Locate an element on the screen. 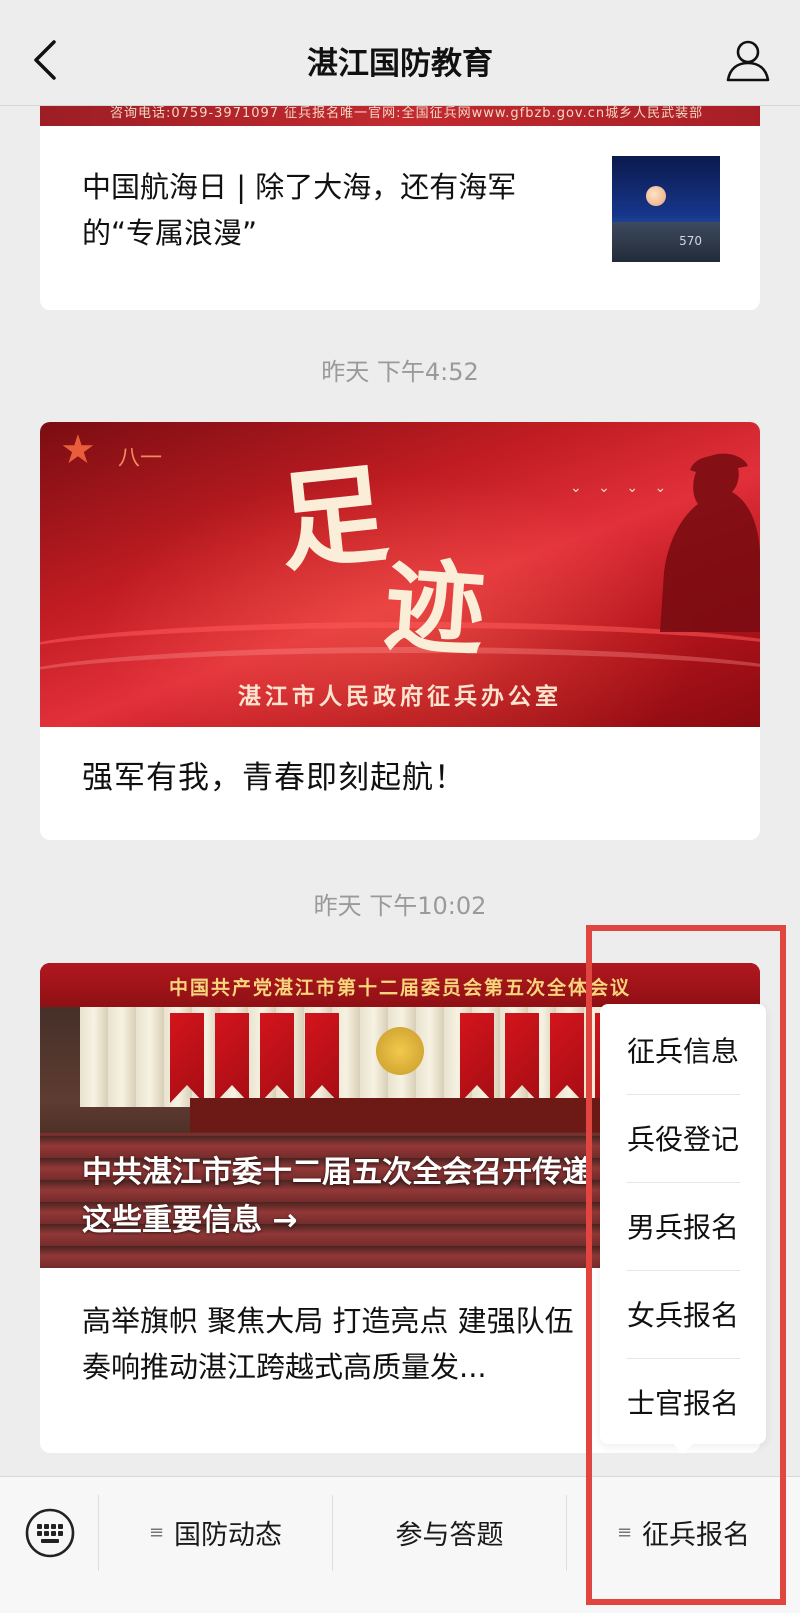 The image size is (800, 1613). calligraphy-char-2: 迹 is located at coordinates (434, 608).